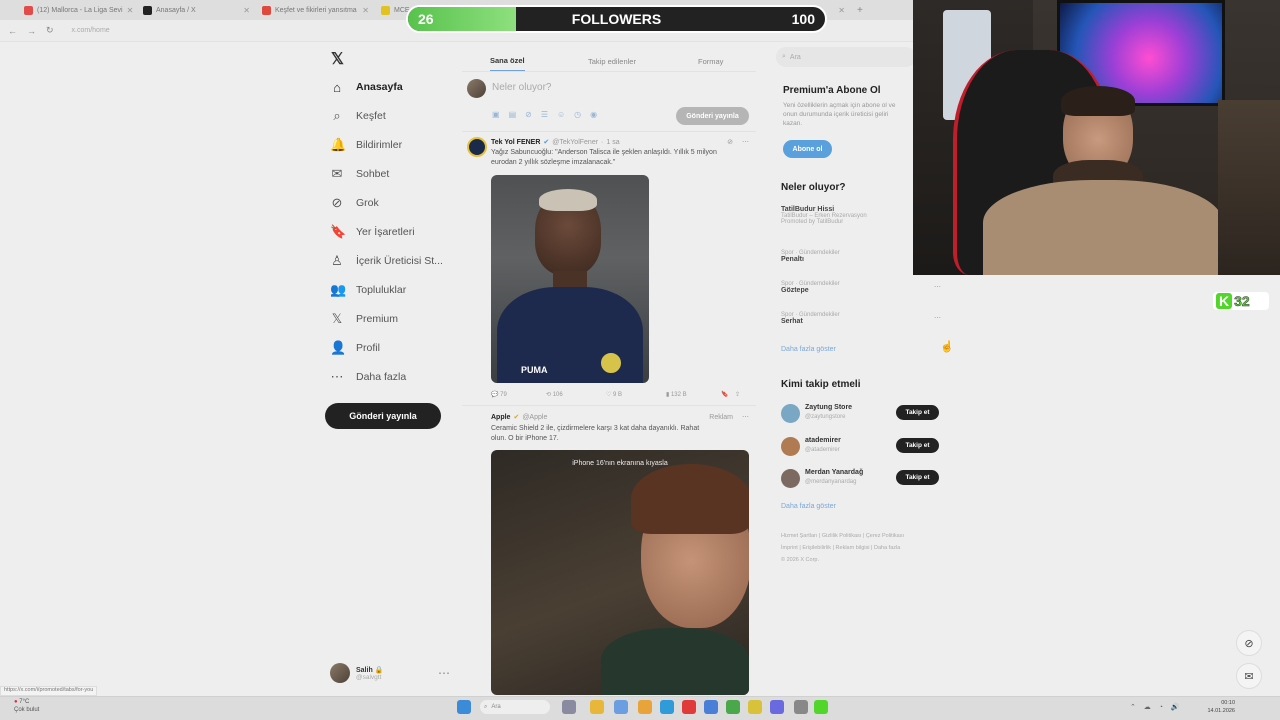 Image resolution: width=1280 pixels, height=720 pixels. What do you see at coordinates (597, 707) in the screenshot?
I see `file-explorer-icon` at bounding box center [597, 707].